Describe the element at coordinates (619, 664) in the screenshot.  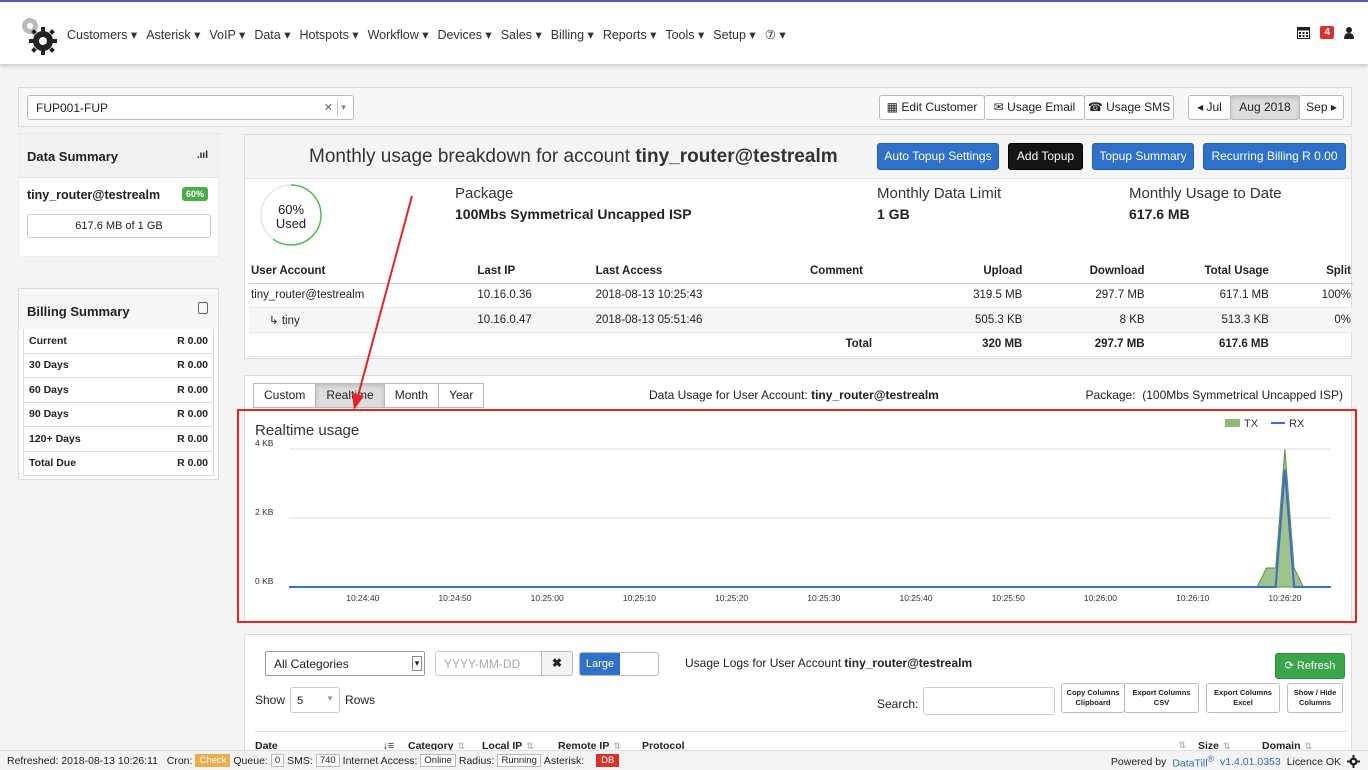
I see `size-toggle: Large` at that location.